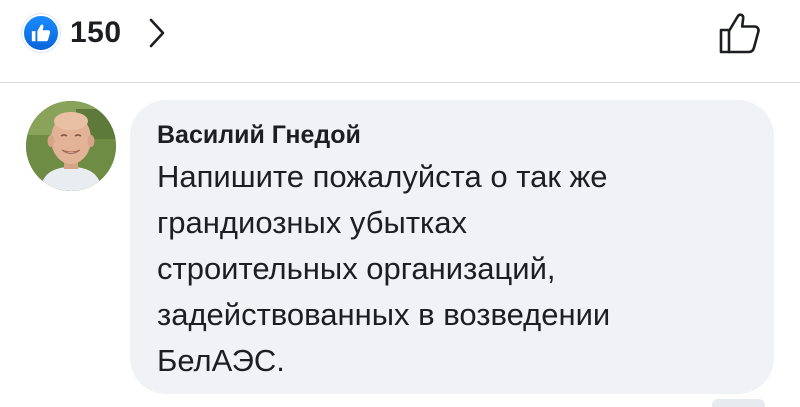  I want to click on reaction-summary: 150, so click(94, 33).